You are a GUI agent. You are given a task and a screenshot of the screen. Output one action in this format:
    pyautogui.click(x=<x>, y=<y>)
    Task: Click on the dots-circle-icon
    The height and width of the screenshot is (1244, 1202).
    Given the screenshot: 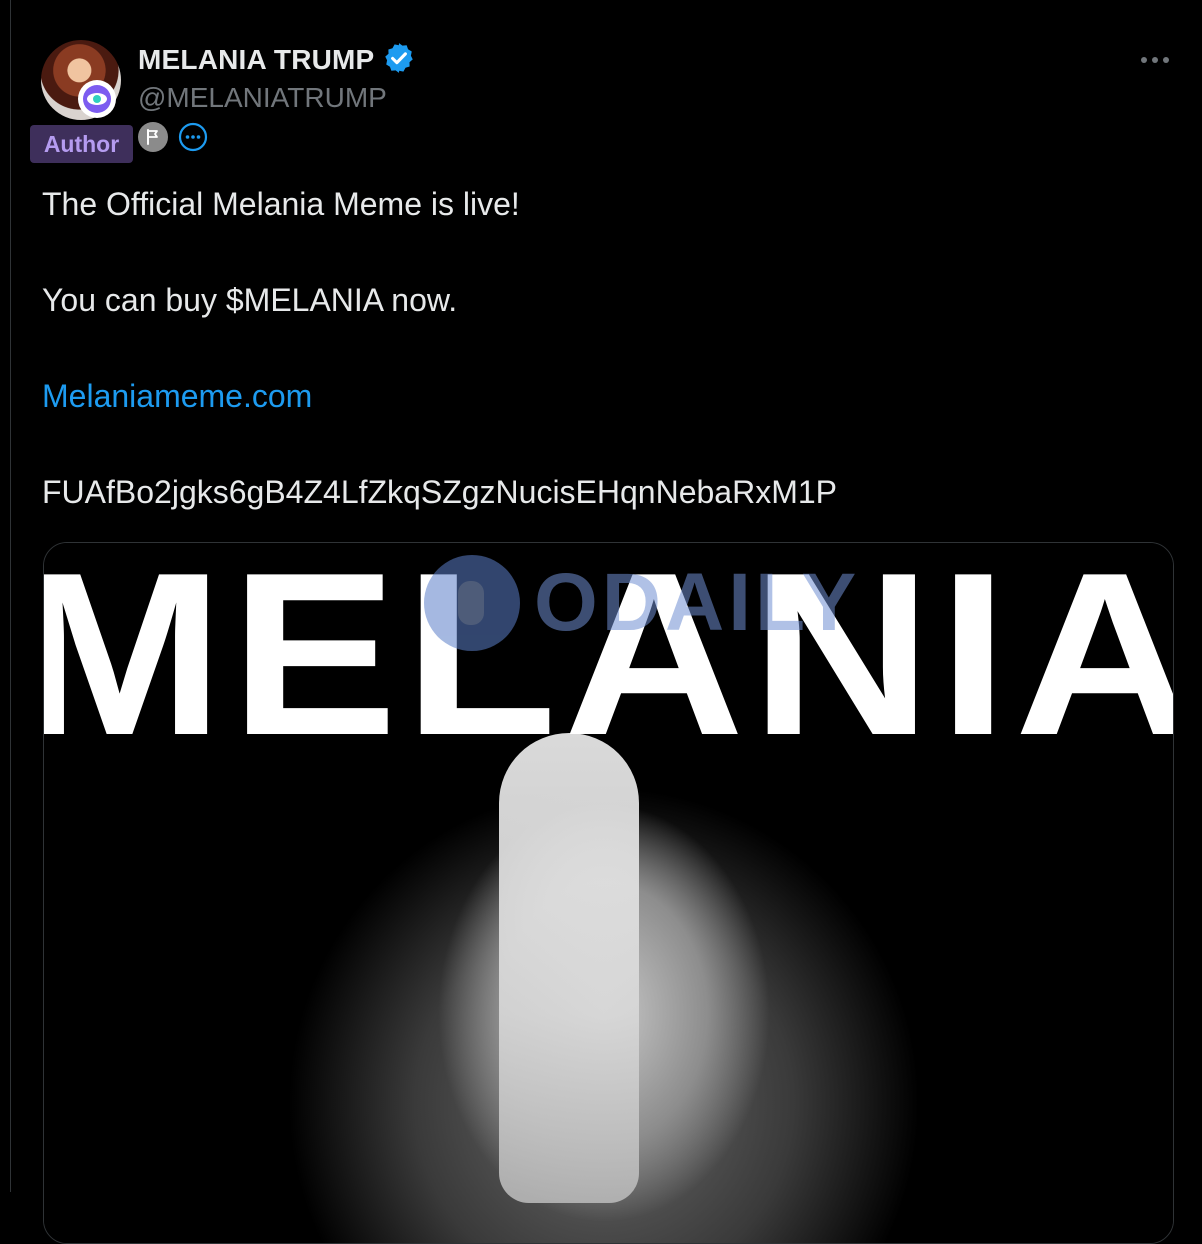 What is the action you would take?
    pyautogui.click(x=193, y=137)
    